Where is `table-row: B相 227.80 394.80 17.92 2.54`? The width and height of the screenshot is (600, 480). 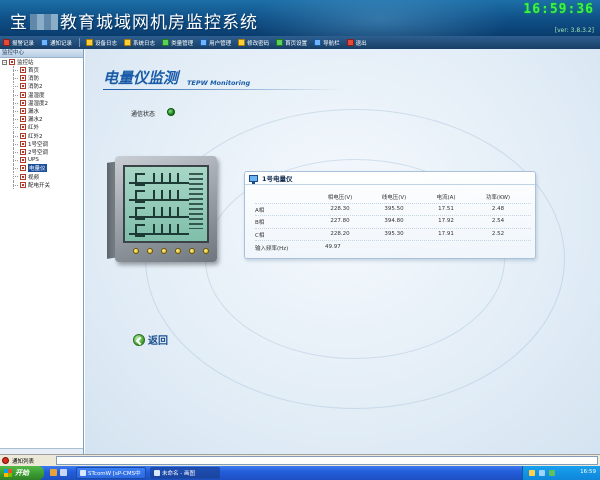
table-row: B相 227.80 394.80 17.92 2.54 is located at coordinates (393, 222).